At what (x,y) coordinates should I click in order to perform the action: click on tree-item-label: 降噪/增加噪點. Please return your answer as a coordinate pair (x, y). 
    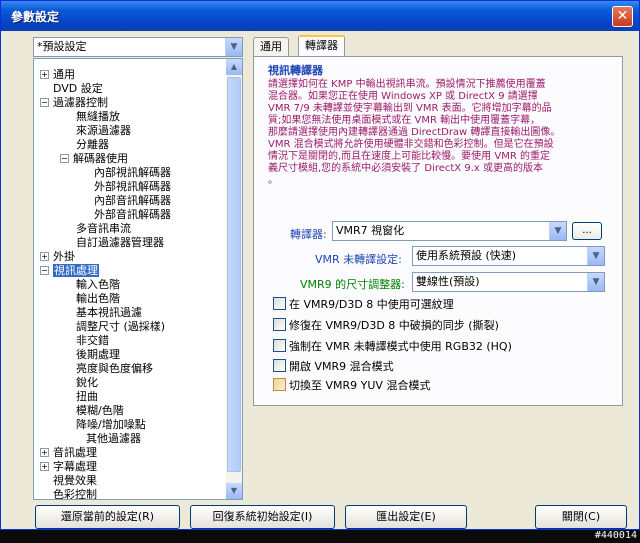
    Looking at the image, I should click on (111, 424).